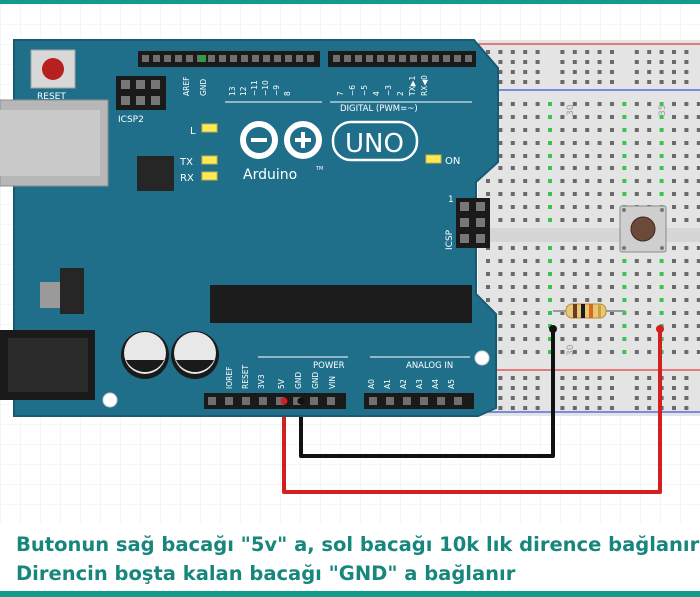 The width and height of the screenshot is (700, 597). What do you see at coordinates (51, 97) in the screenshot?
I see `reset-label: RESET` at bounding box center [51, 97].